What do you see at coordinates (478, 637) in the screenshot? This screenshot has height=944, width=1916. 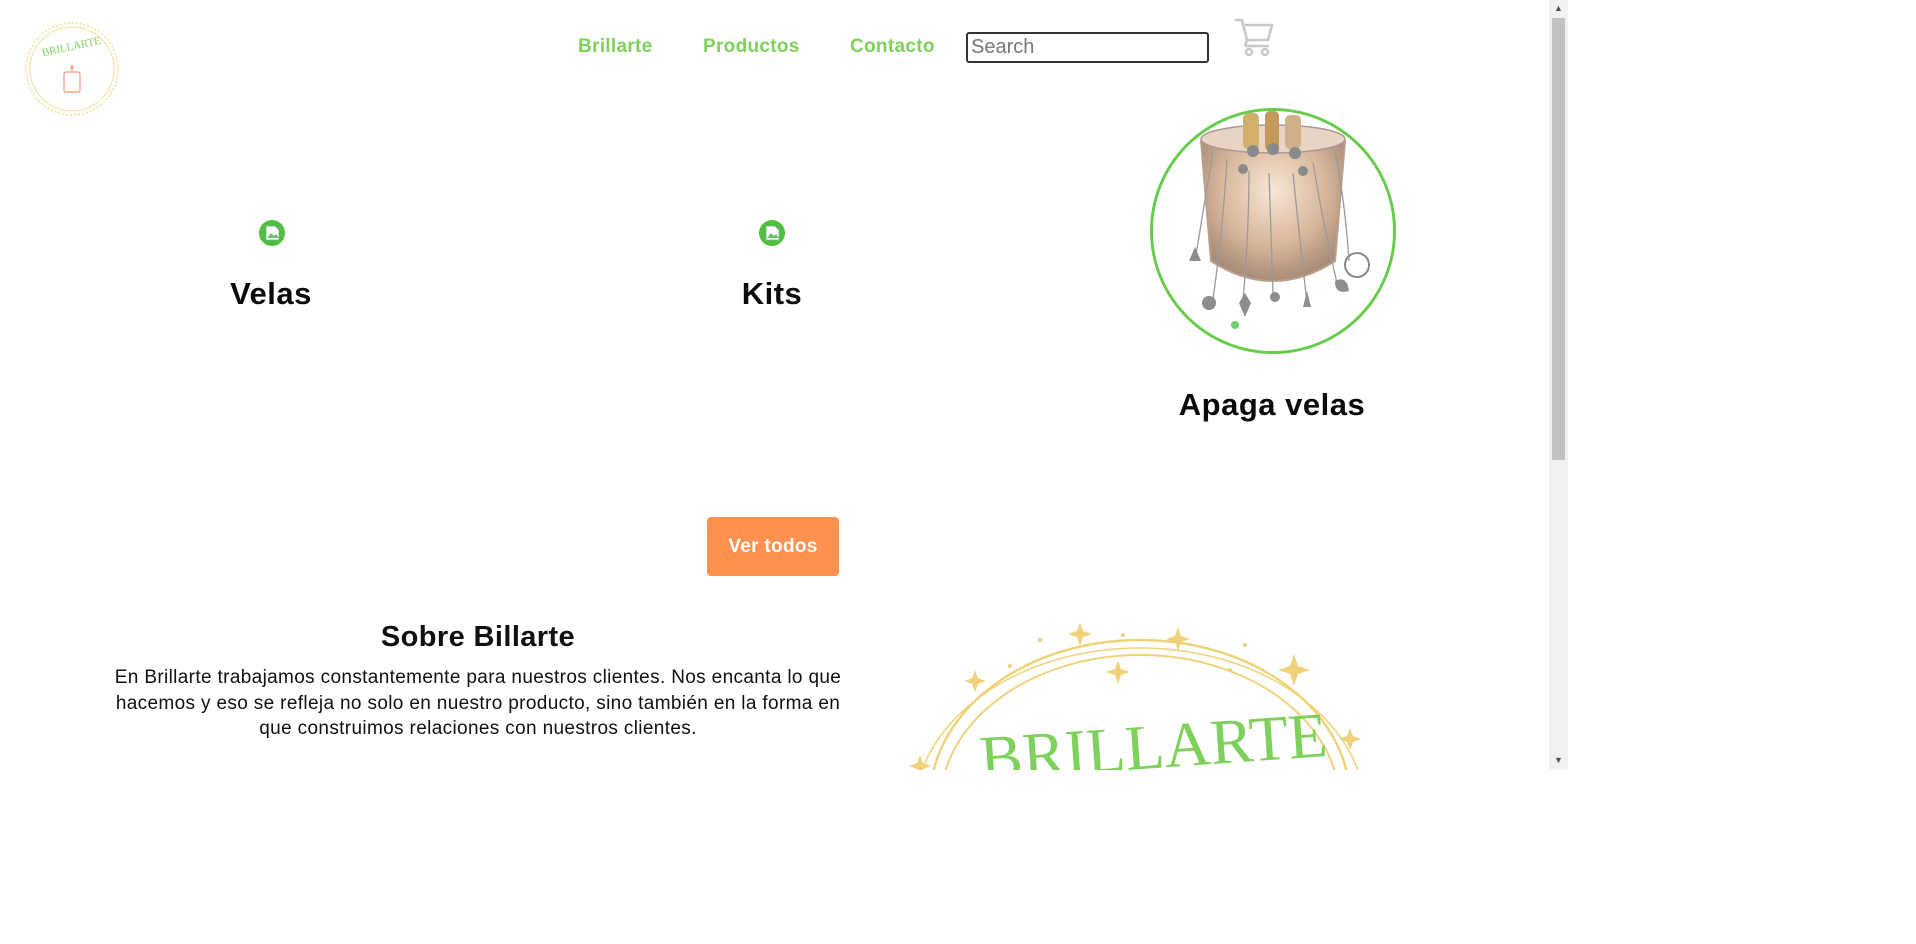 I see `about-title: Sobre Billarte` at bounding box center [478, 637].